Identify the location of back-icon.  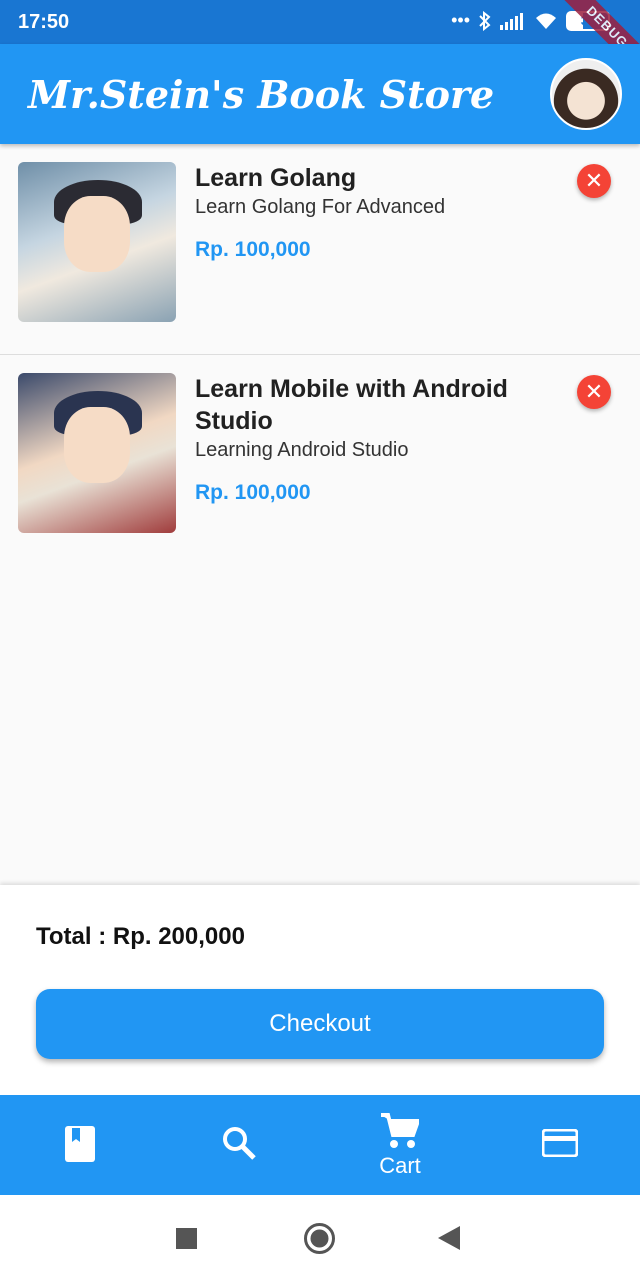
(449, 1238).